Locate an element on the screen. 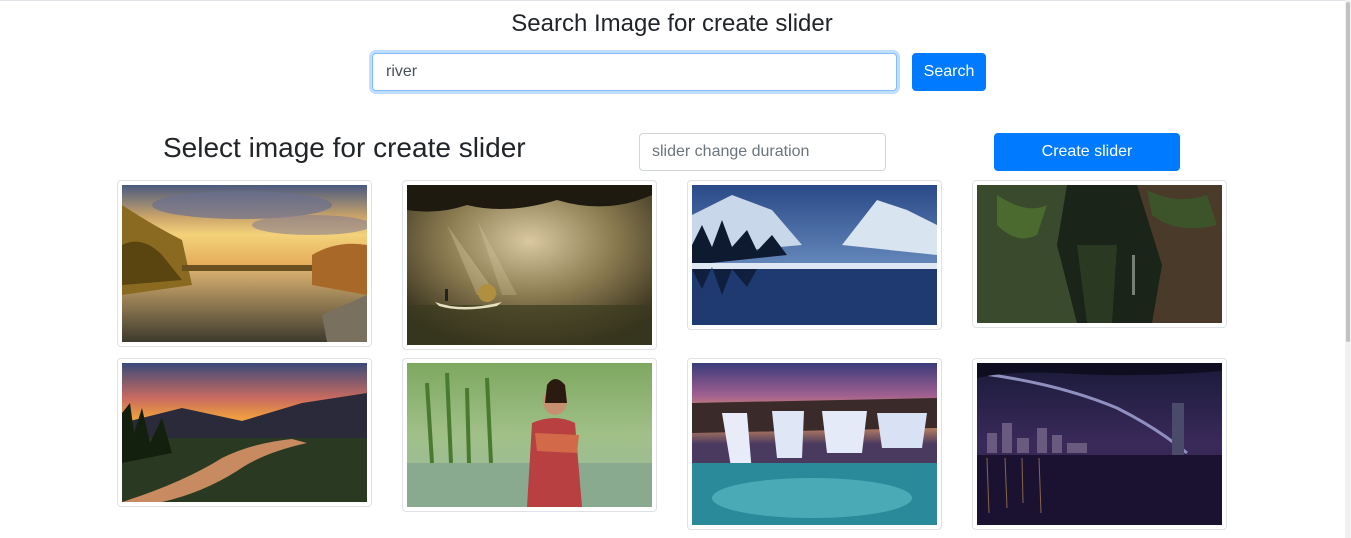  search-title: Search Image for create slider is located at coordinates (672, 23).